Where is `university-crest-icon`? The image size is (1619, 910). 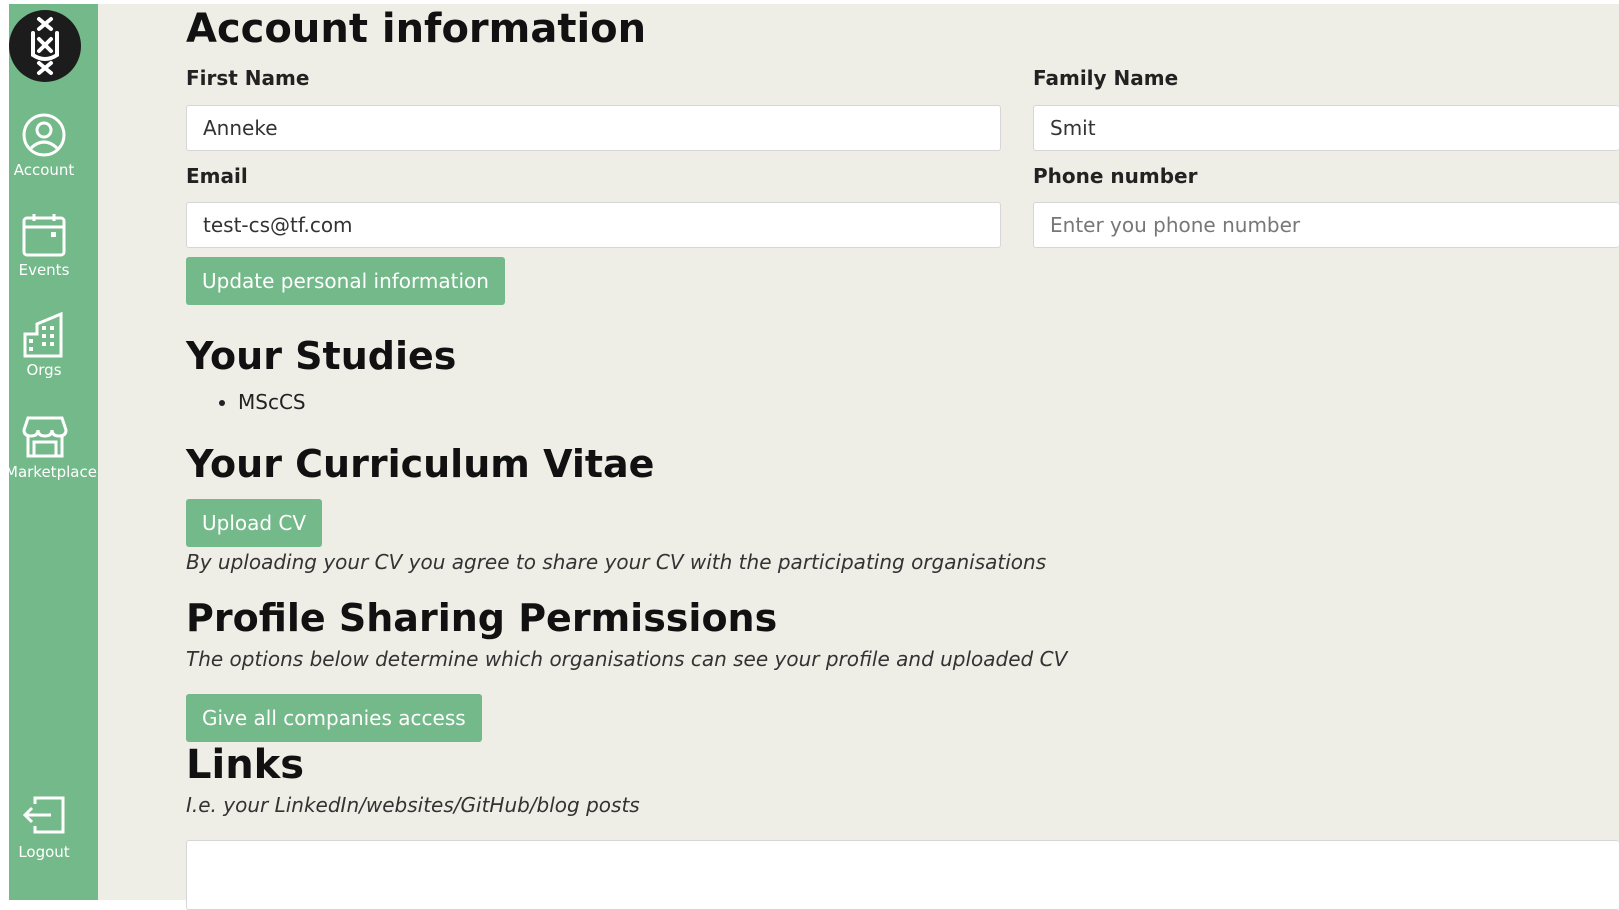 university-crest-icon is located at coordinates (45, 46).